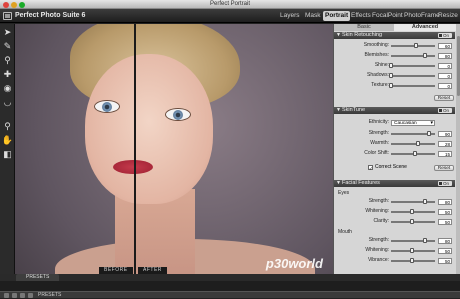 The height and width of the screenshot is (299, 460). What do you see at coordinates (14, 295) in the screenshot?
I see `back-icon` at bounding box center [14, 295].